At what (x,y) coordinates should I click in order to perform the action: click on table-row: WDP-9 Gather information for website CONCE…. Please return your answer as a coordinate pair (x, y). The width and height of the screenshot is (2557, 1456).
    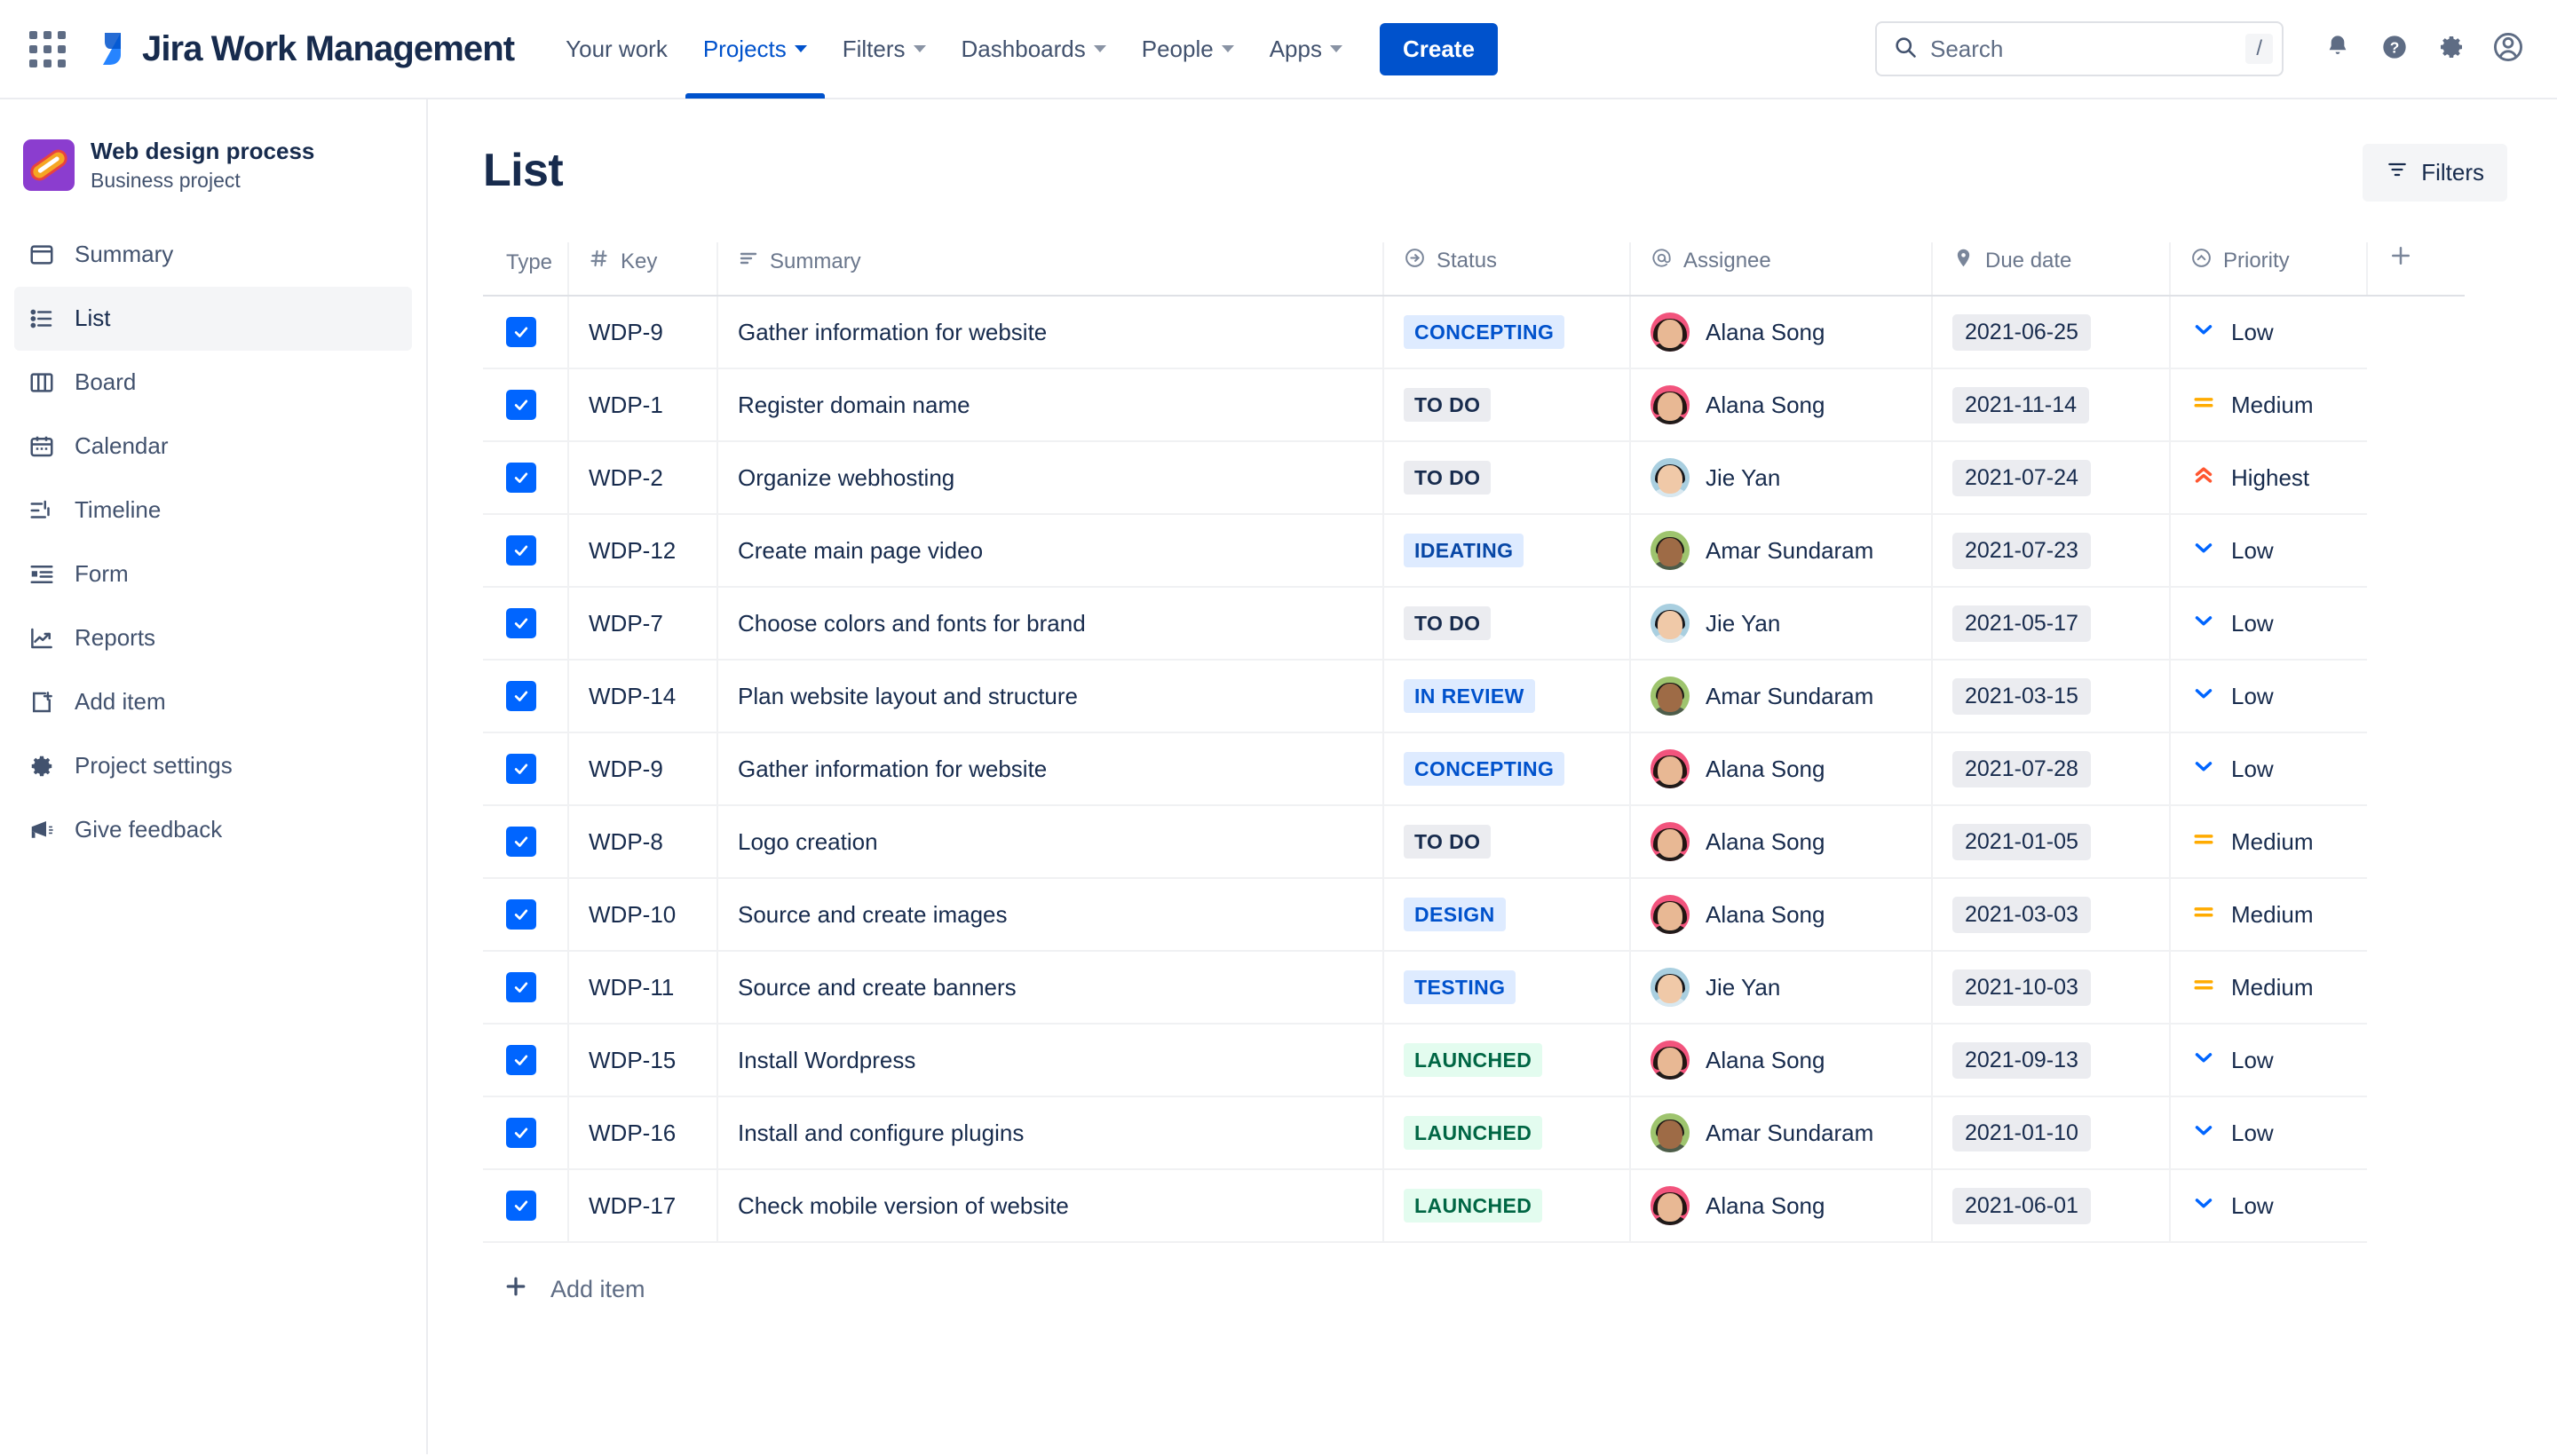
    Looking at the image, I should click on (1474, 332).